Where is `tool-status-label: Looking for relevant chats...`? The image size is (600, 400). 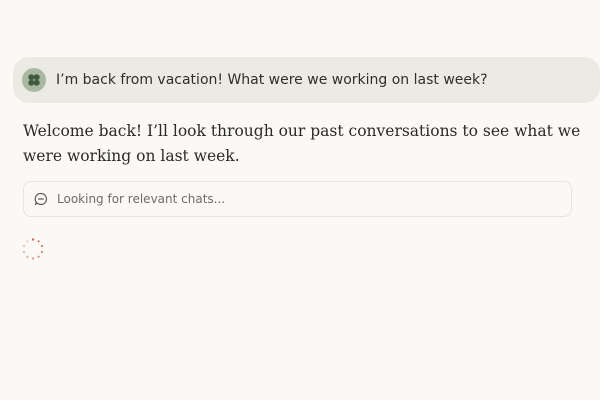
tool-status-label: Looking for relevant chats... is located at coordinates (141, 199).